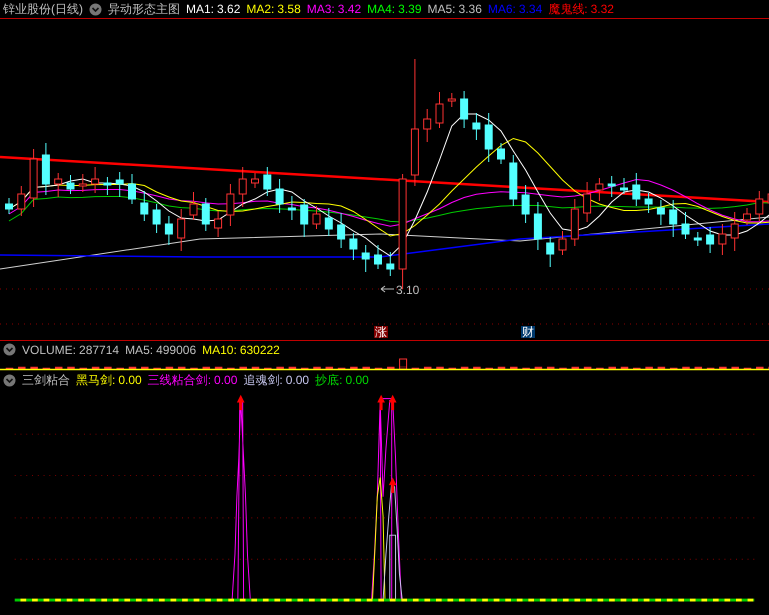 This screenshot has height=615, width=769. Describe the element at coordinates (387, 289) in the screenshot. I see `pointer-arrow-icon` at that location.